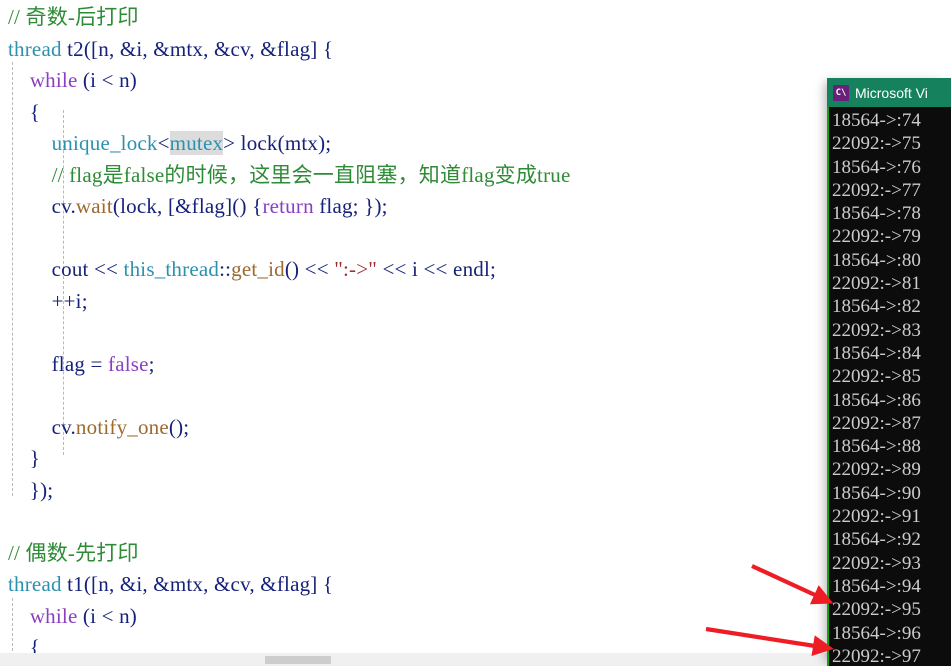 This screenshot has width=951, height=666. I want to click on code-token: << i << endl;, so click(437, 269).